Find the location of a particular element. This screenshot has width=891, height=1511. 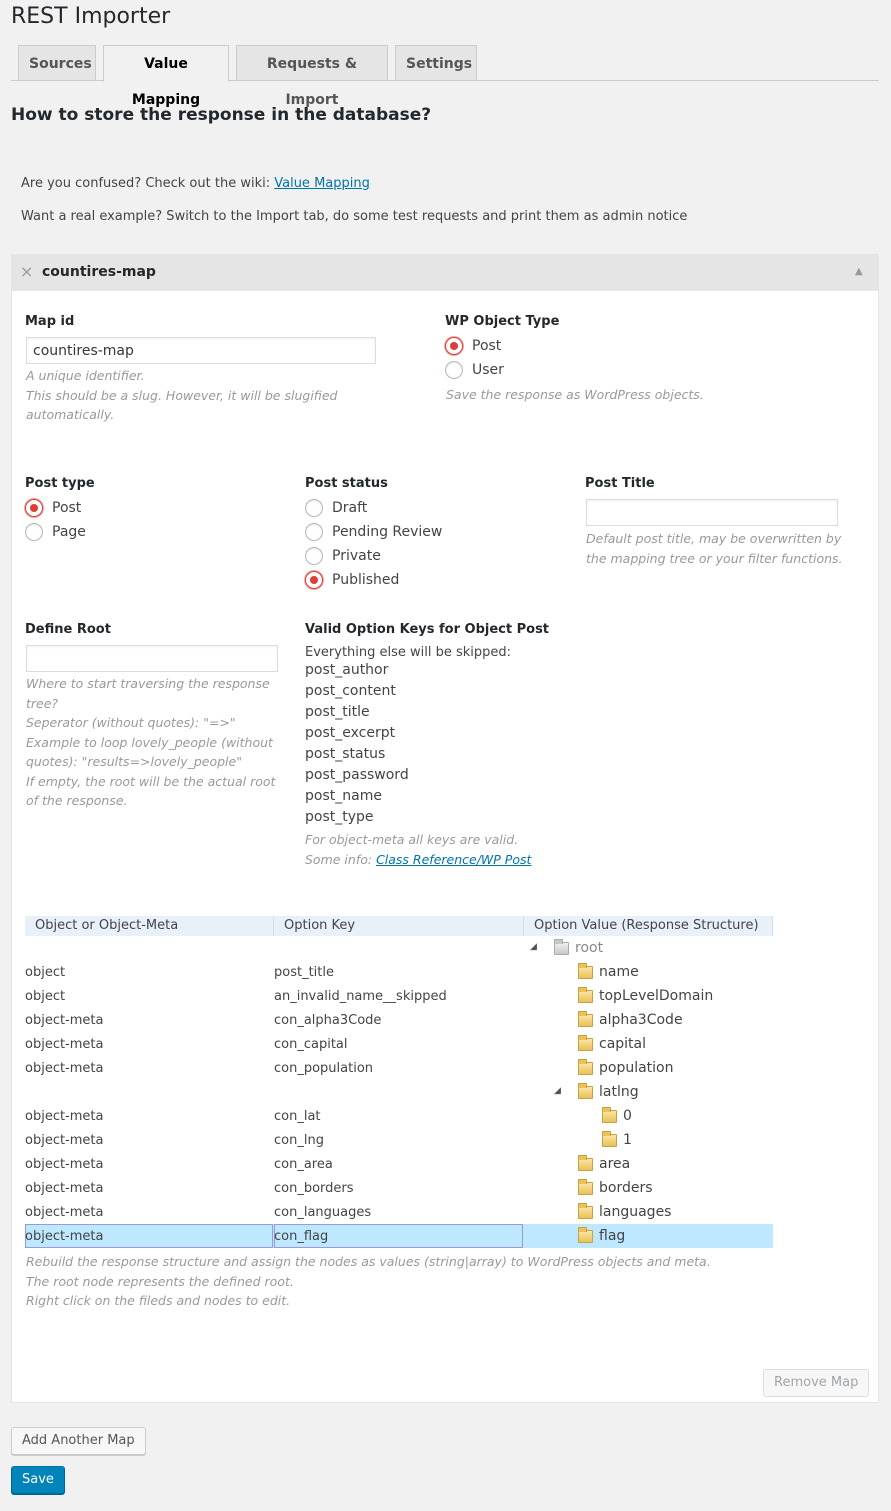

tree-node-label: capital is located at coordinates (623, 1044).